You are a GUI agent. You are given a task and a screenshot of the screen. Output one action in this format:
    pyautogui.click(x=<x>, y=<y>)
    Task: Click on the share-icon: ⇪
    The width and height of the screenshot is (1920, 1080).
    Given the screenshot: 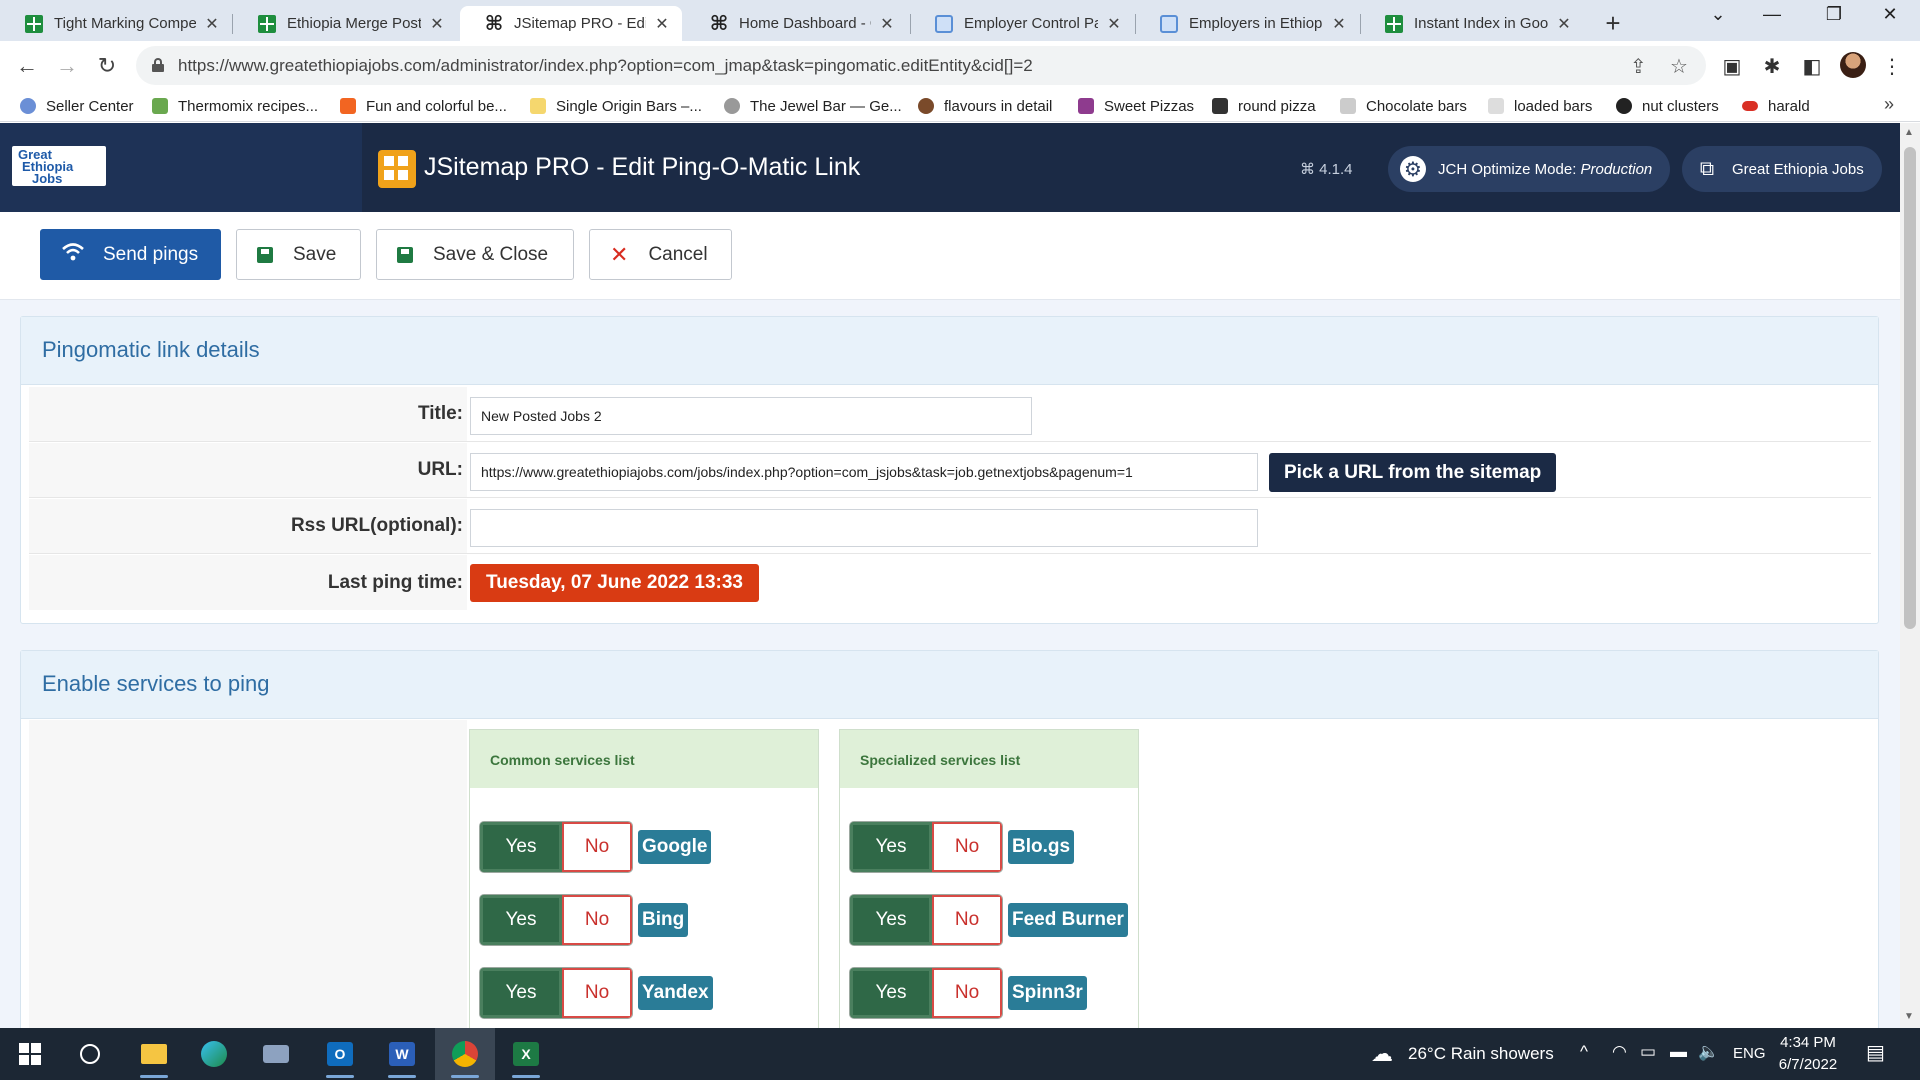 What is the action you would take?
    pyautogui.click(x=1638, y=66)
    